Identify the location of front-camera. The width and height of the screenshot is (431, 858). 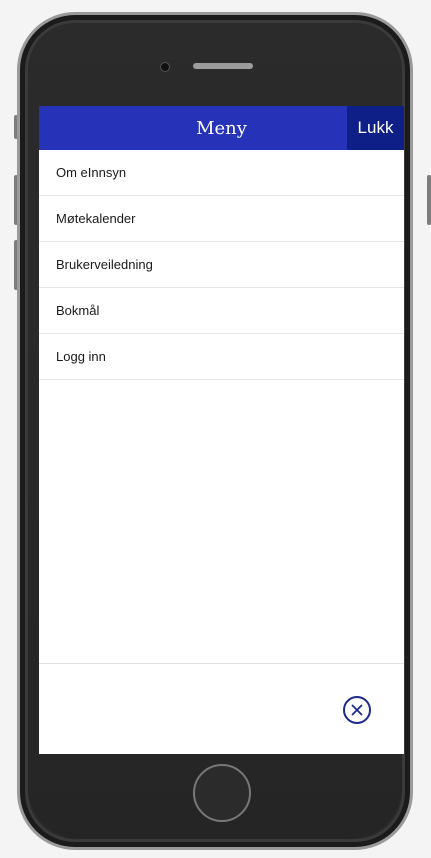
(165, 67).